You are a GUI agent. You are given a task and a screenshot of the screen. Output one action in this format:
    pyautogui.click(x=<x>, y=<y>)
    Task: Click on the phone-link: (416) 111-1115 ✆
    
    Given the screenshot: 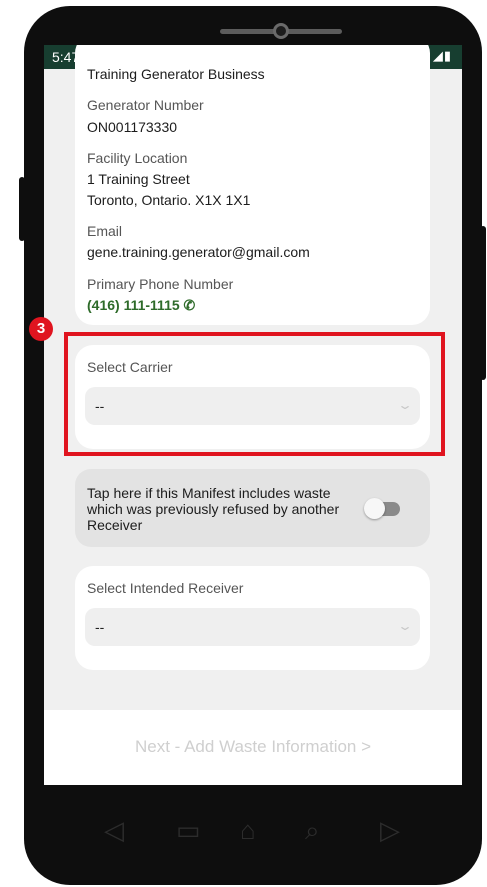 What is the action you would take?
    pyautogui.click(x=141, y=305)
    